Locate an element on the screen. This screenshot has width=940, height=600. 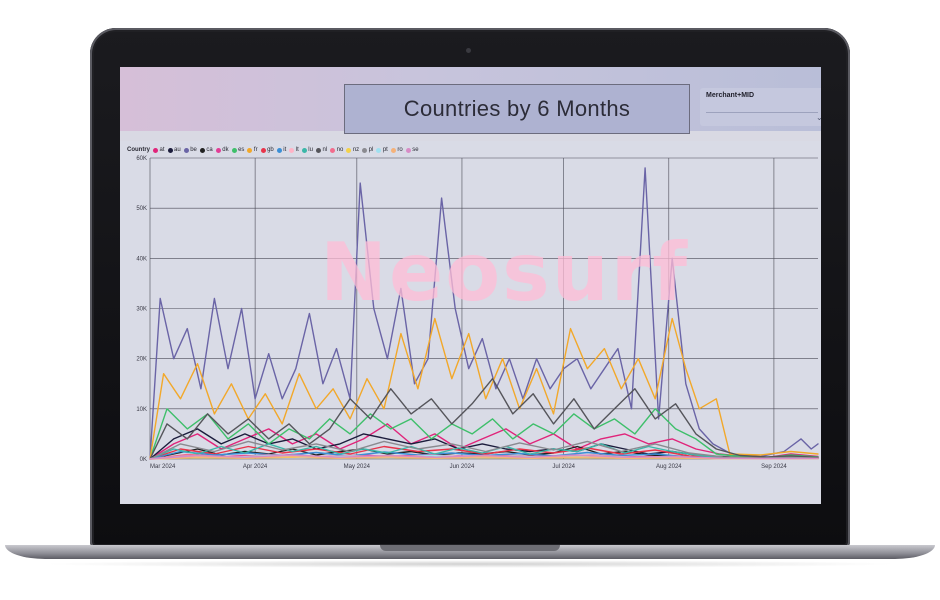
x-tick-label: Jul 2024 is located at coordinates (563, 467).